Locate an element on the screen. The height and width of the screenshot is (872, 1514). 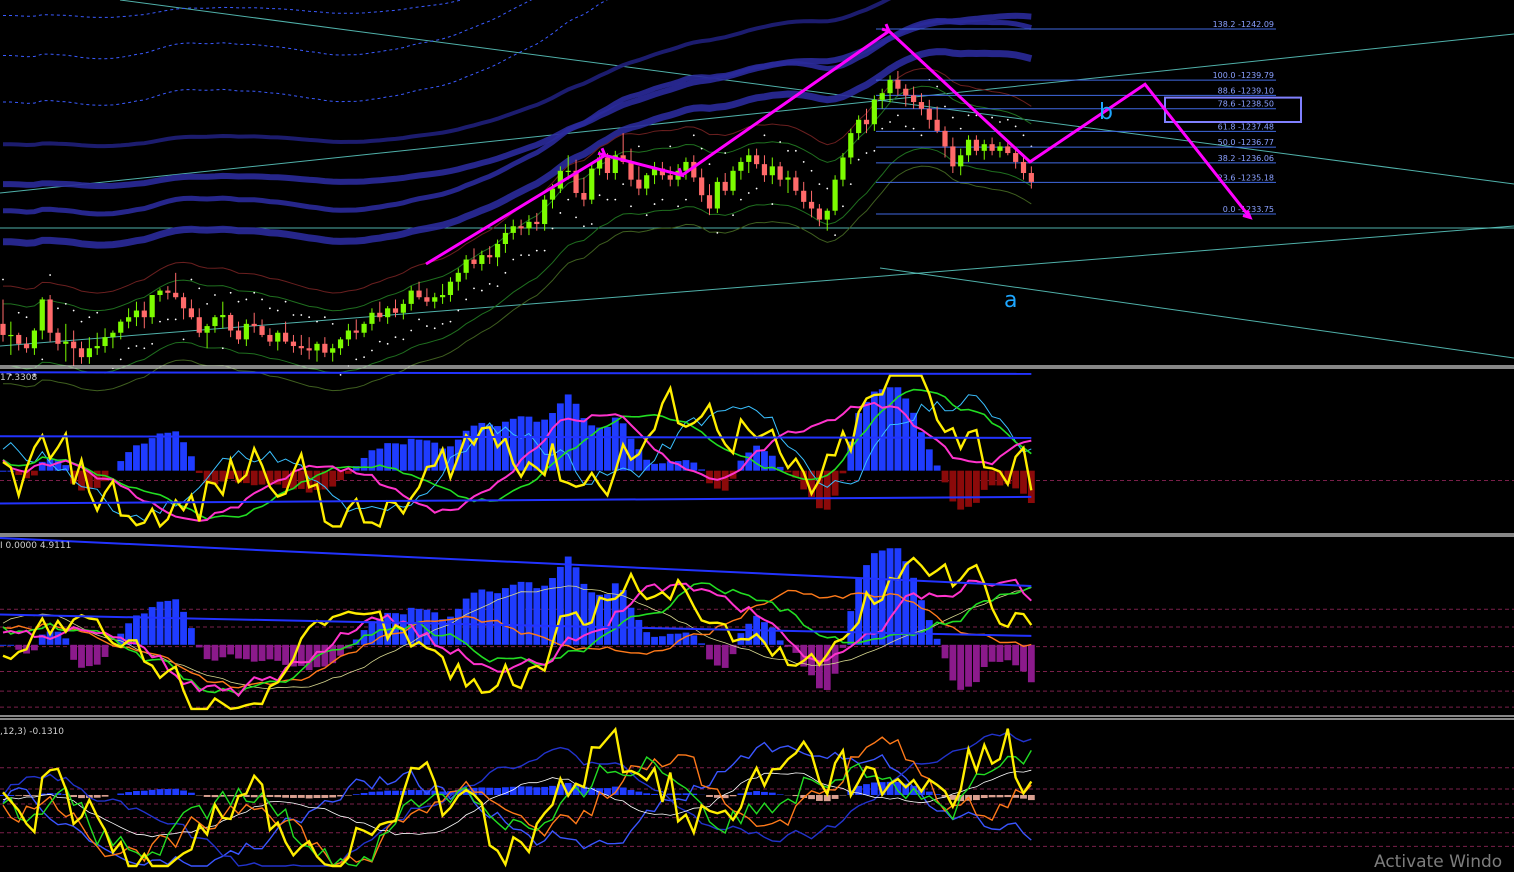
fibo-level-label: 88.6 -1239.10 is located at coordinates (1246, 90).